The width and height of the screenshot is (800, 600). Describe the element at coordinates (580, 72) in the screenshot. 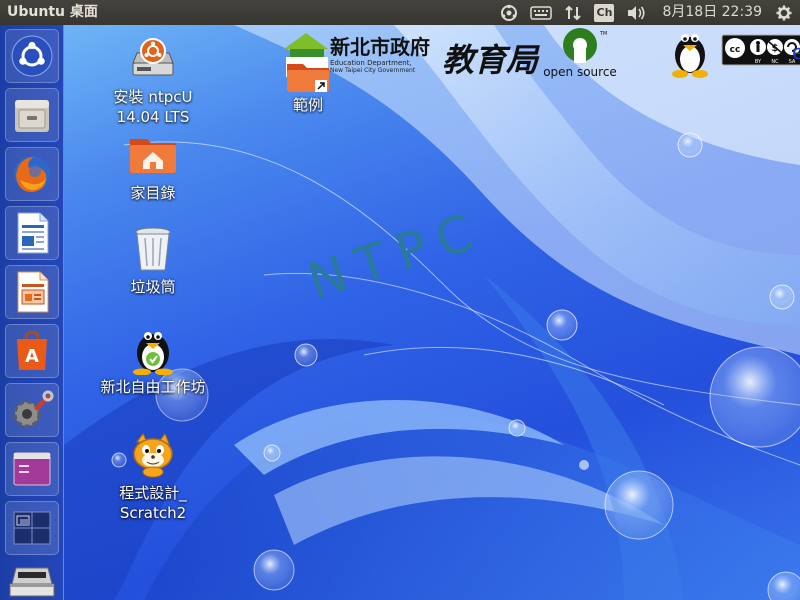

I see `opensource-text: open source` at that location.